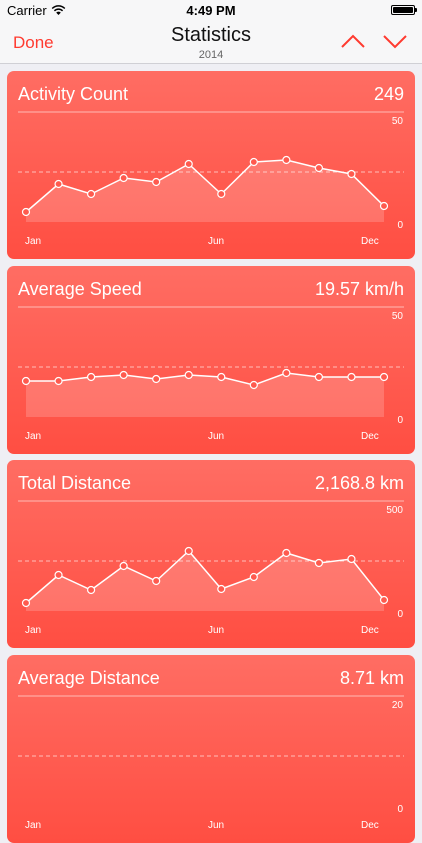 The image size is (422, 843). Describe the element at coordinates (395, 41) in the screenshot. I see `chevron-down-icon` at that location.